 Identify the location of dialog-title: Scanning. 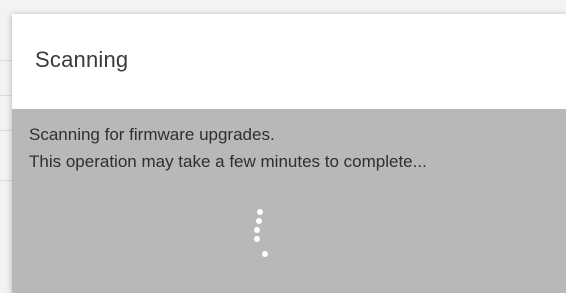
(82, 59).